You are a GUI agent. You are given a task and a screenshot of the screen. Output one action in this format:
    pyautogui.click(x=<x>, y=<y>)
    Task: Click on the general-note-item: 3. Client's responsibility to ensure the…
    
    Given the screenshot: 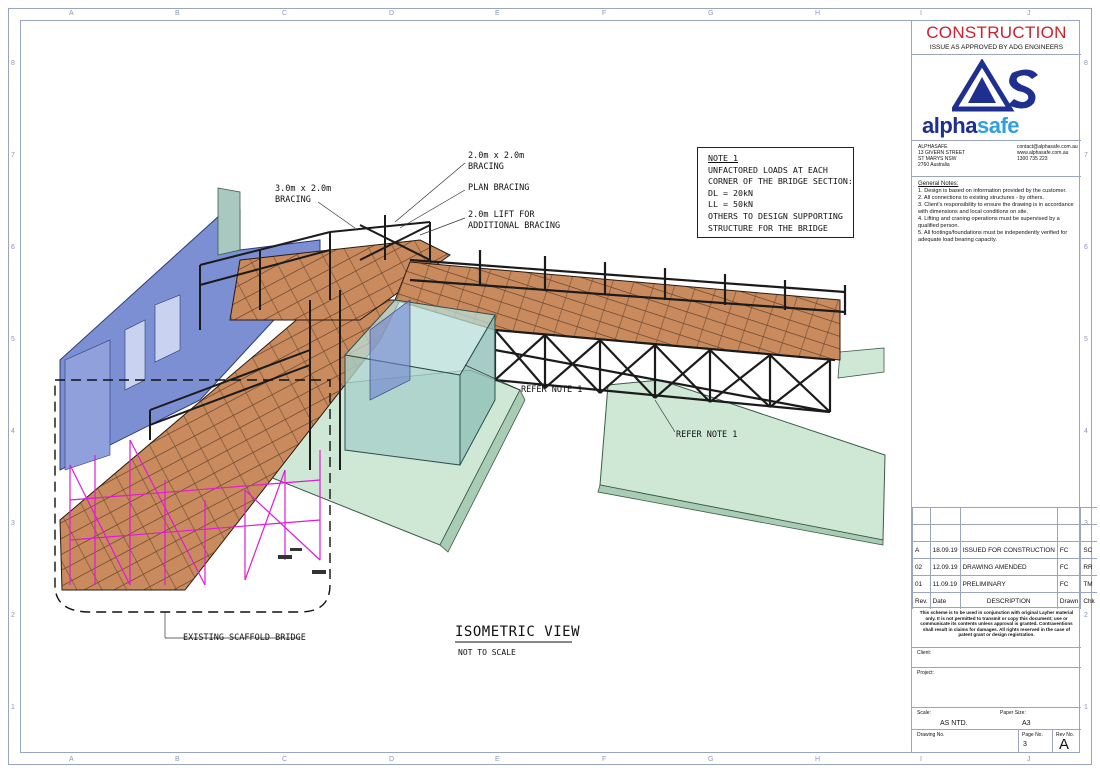 What is the action you would take?
    pyautogui.click(x=996, y=208)
    